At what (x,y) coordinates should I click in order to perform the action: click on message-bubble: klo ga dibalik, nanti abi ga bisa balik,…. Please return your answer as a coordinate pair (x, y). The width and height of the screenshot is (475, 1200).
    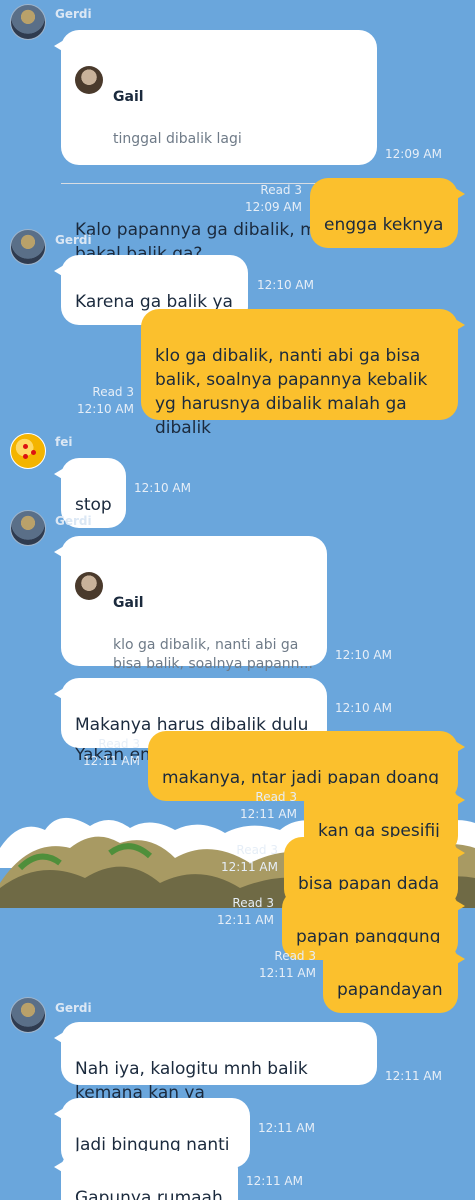
    Looking at the image, I should click on (303, 373).